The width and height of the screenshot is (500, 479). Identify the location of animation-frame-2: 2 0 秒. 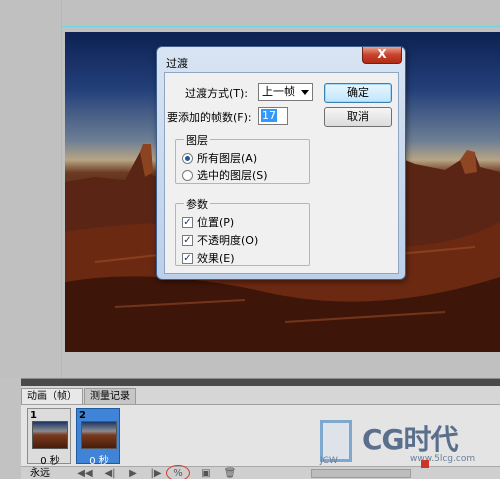
(98, 437).